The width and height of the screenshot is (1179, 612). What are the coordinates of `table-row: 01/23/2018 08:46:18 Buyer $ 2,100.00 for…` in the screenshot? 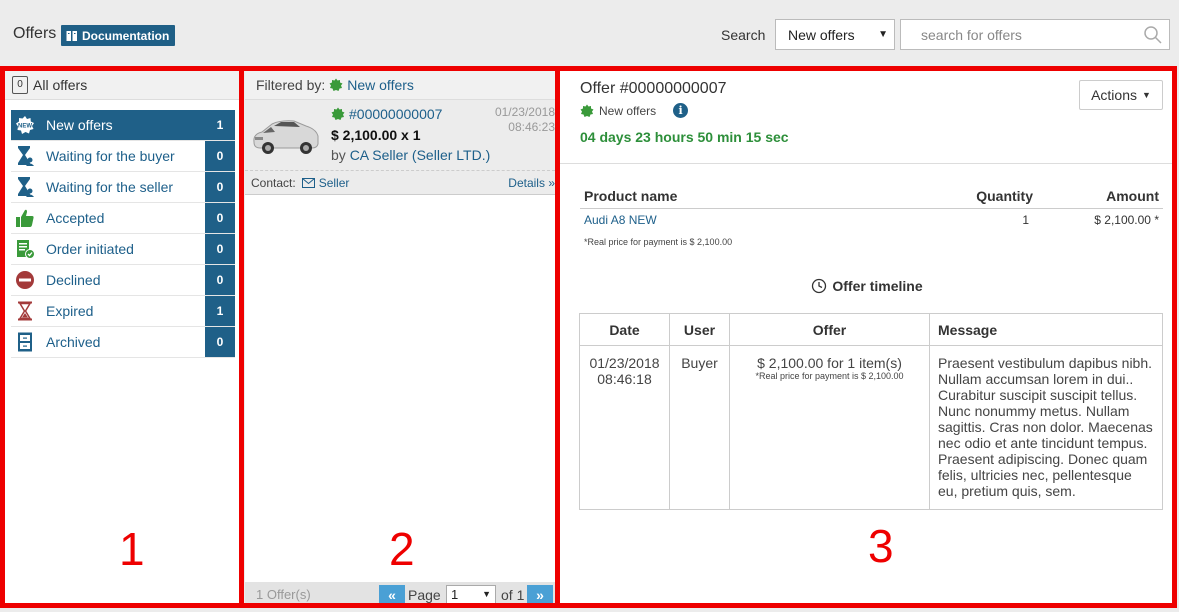 It's located at (871, 427).